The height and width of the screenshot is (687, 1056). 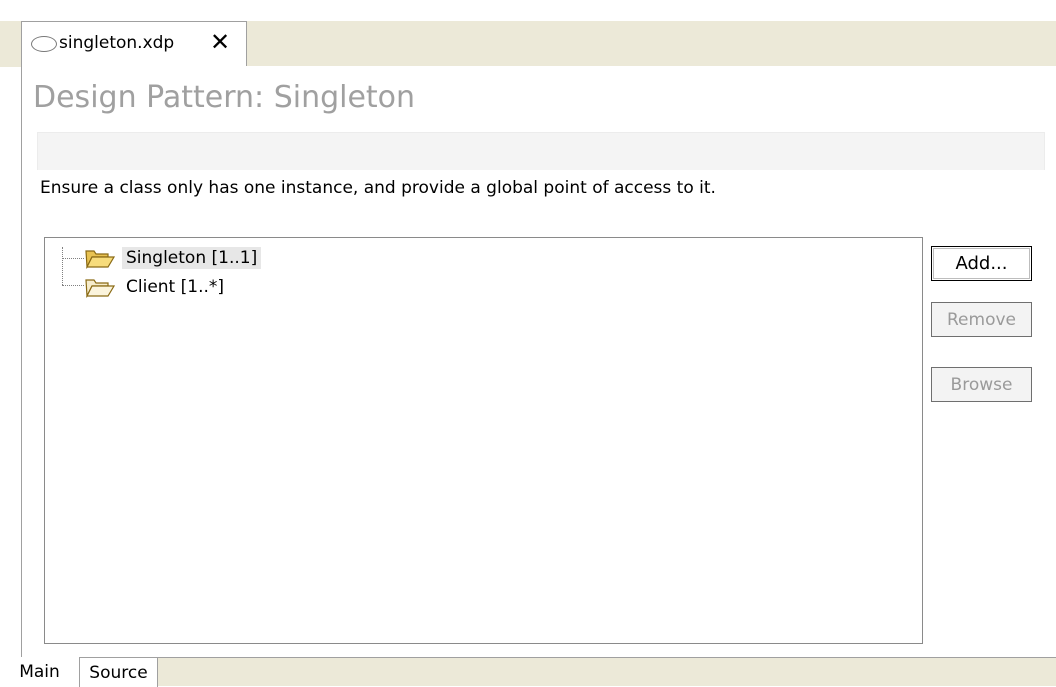 I want to click on tree-node-label: Client [1..*], so click(x=175, y=287).